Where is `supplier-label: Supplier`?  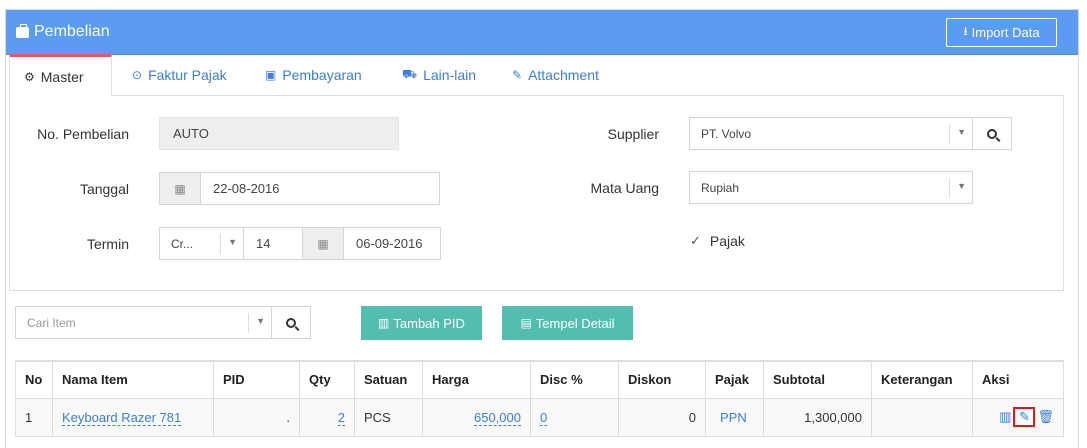
supplier-label: Supplier is located at coordinates (633, 134).